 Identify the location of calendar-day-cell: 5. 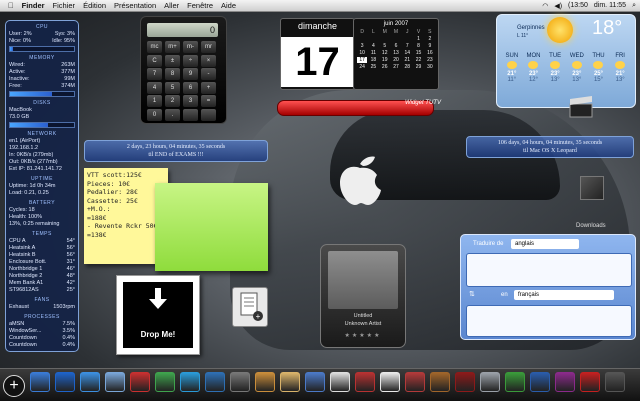
(385, 46).